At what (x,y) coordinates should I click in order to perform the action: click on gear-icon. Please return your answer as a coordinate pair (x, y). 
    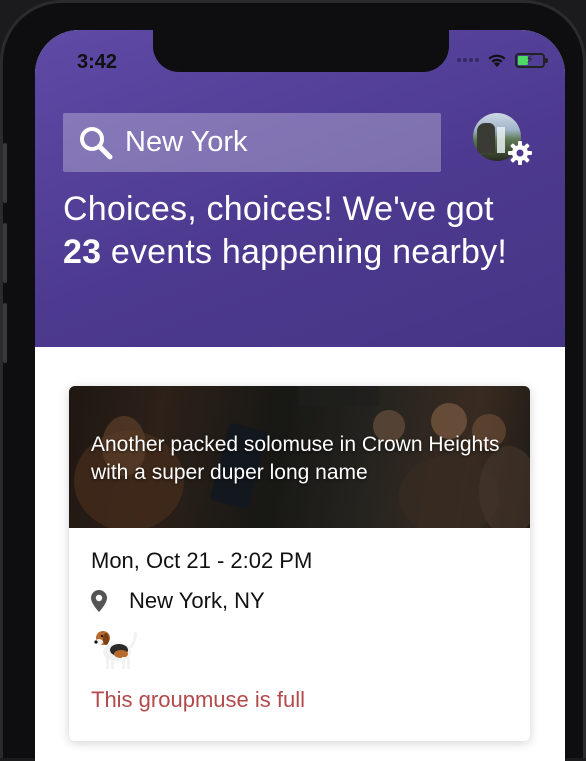
    Looking at the image, I should click on (520, 153).